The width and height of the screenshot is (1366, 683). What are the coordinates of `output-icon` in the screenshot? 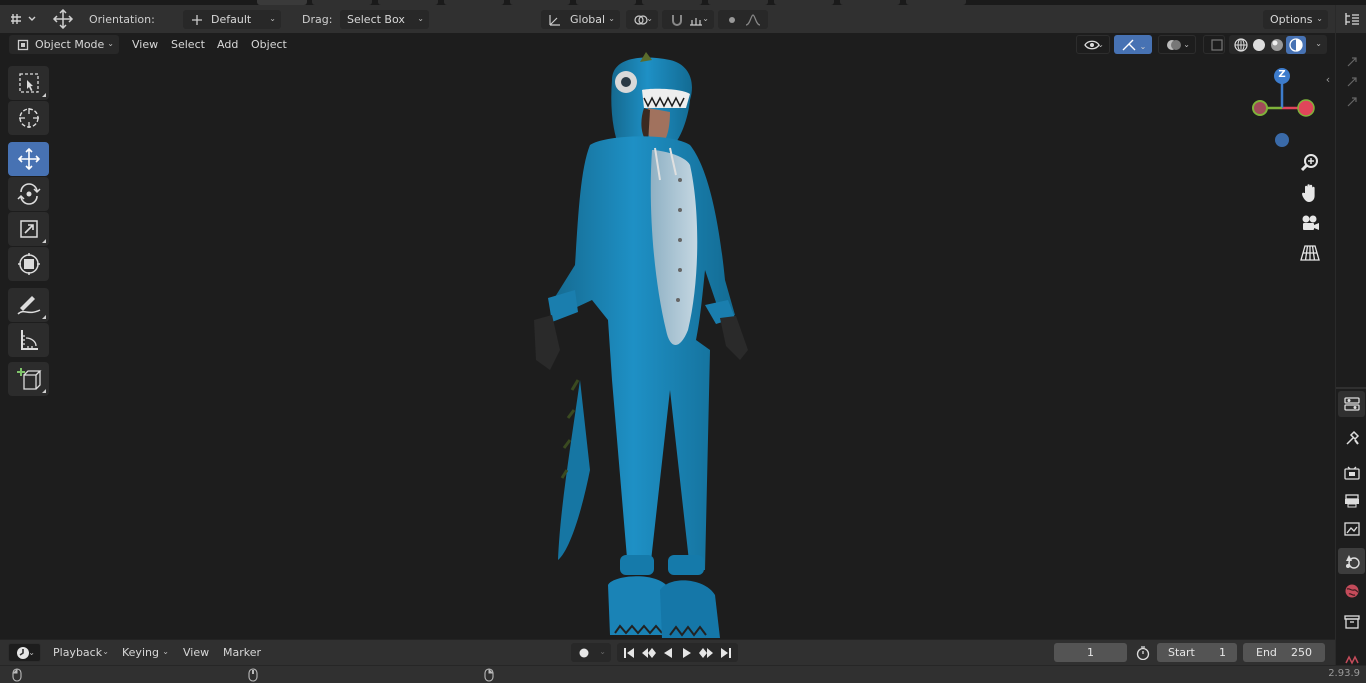 It's located at (1352, 501).